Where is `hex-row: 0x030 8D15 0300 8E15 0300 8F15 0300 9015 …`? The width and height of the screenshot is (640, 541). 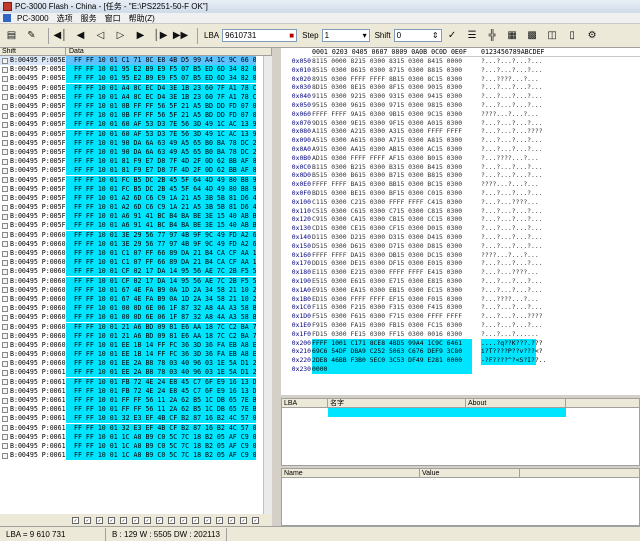 hex-row: 0x030 8D15 0300 8E15 0300 8F15 0300 9015 … is located at coordinates (466, 87).